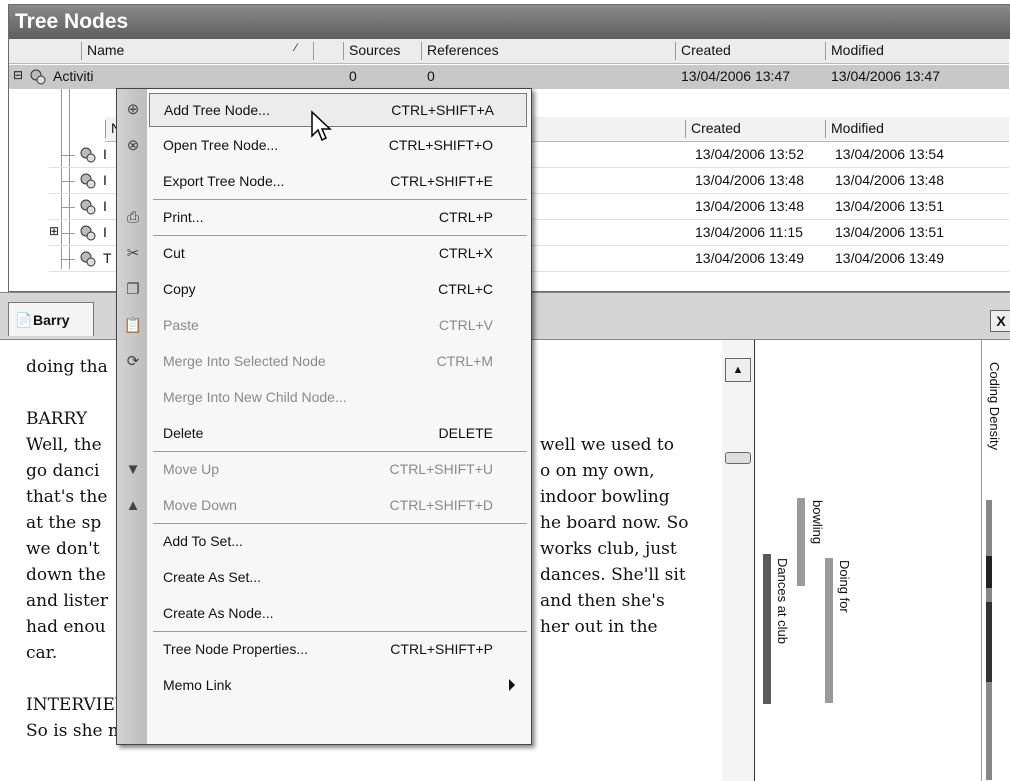 The width and height of the screenshot is (1010, 781). Describe the element at coordinates (57, 419) in the screenshot. I see `document-line: BARRY` at that location.